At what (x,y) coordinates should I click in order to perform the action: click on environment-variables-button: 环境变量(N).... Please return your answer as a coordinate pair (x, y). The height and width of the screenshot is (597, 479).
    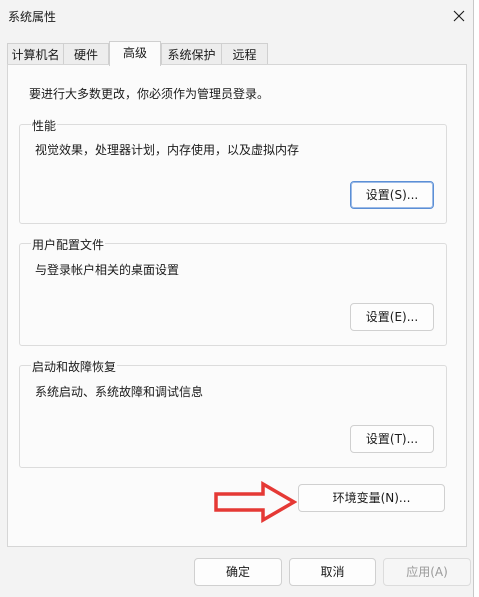
    Looking at the image, I should click on (371, 498).